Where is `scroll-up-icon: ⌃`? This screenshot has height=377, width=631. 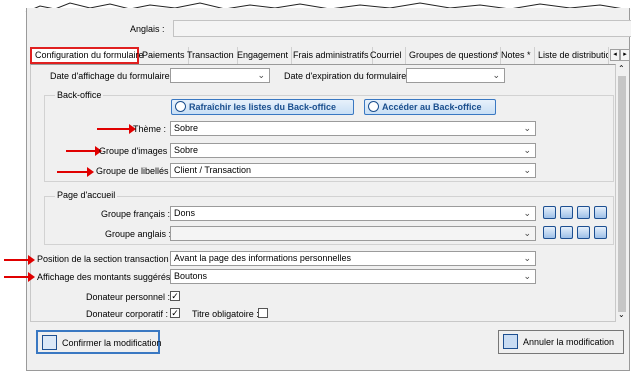
scroll-up-icon: ⌃ is located at coordinates (621, 68).